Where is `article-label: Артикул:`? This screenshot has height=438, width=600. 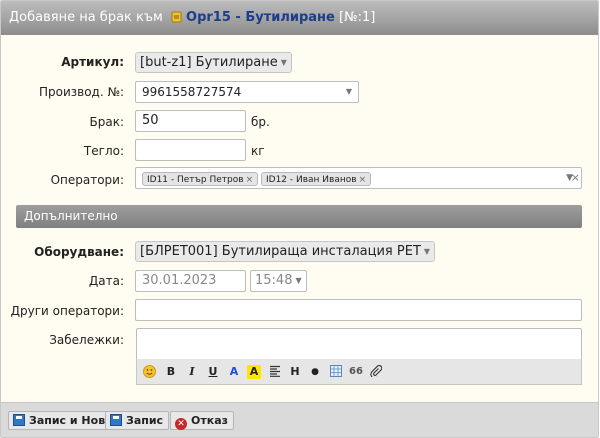
article-label: Артикул: is located at coordinates (92, 62).